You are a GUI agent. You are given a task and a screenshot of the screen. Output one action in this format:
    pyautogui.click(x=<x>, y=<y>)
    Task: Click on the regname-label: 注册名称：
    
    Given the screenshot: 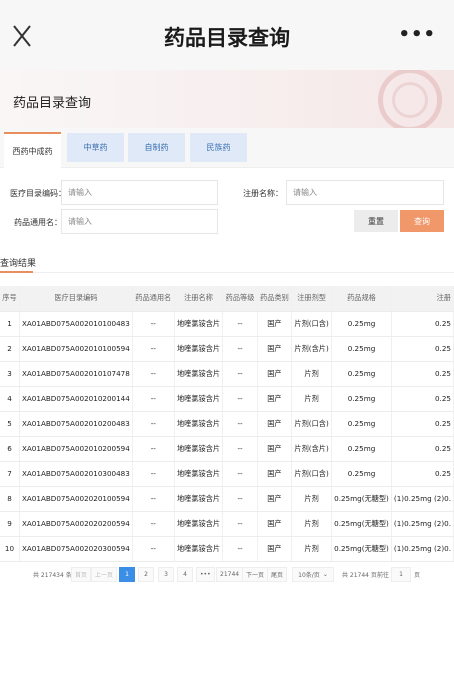 What is the action you would take?
    pyautogui.click(x=263, y=193)
    